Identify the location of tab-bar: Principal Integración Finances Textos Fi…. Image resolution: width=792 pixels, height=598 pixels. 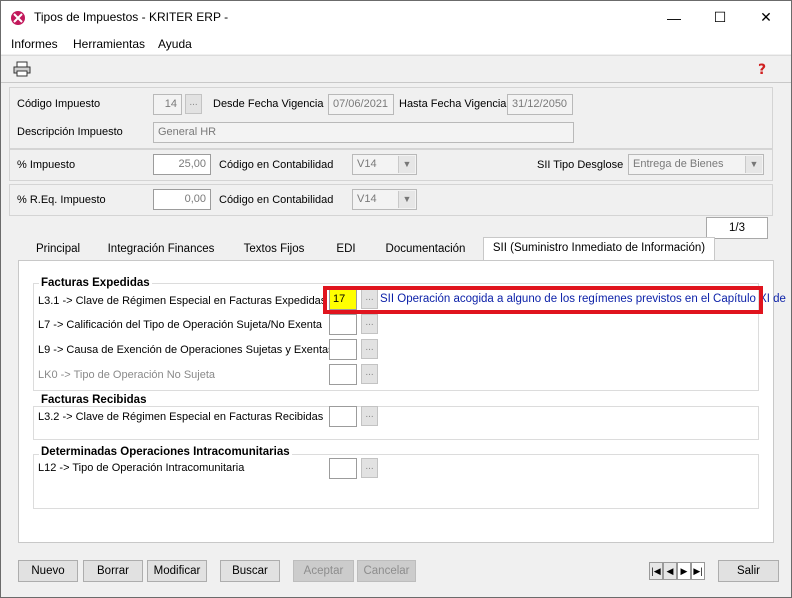
(396, 249).